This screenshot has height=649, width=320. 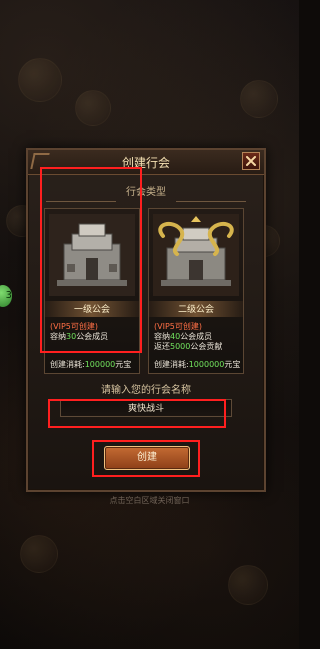 I want to click on creation-cost: 创建消耗:100000元宝, so click(x=91, y=364).